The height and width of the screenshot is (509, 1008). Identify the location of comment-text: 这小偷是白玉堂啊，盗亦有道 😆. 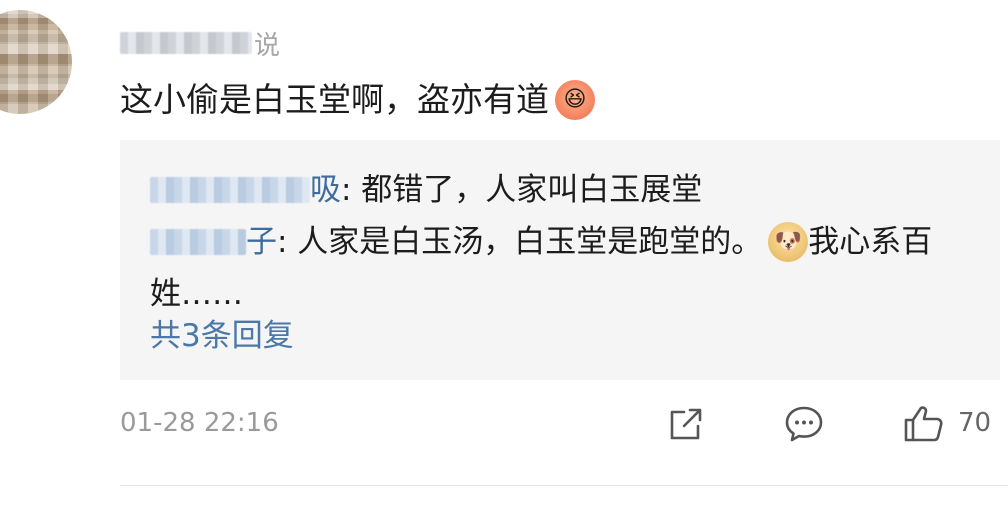
(357, 100).